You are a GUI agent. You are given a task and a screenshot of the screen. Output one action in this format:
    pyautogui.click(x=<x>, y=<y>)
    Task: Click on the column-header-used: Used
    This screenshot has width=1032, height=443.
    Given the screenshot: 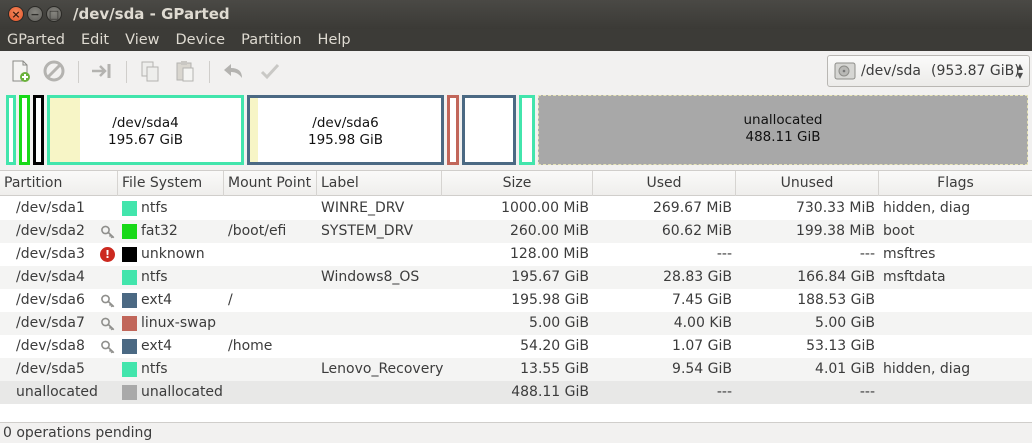 What is the action you would take?
    pyautogui.click(x=664, y=183)
    